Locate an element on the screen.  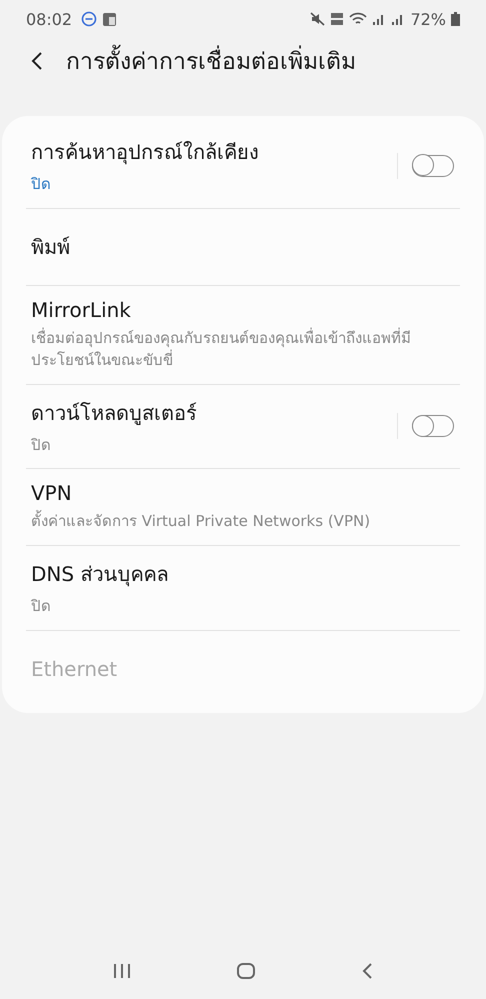
status-time: 08:02 is located at coordinates (49, 19).